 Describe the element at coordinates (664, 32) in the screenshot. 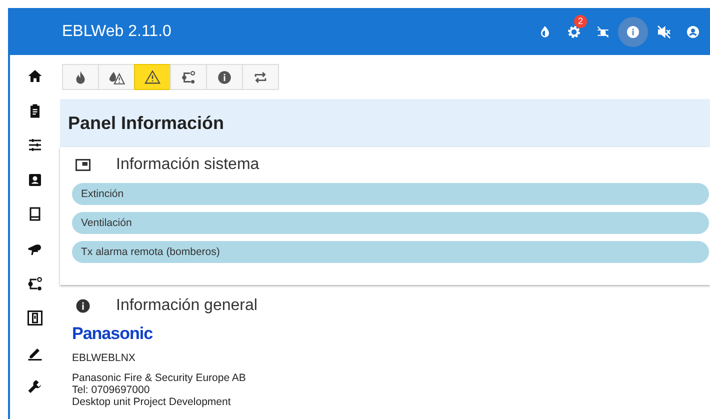

I see `mute-icon` at that location.